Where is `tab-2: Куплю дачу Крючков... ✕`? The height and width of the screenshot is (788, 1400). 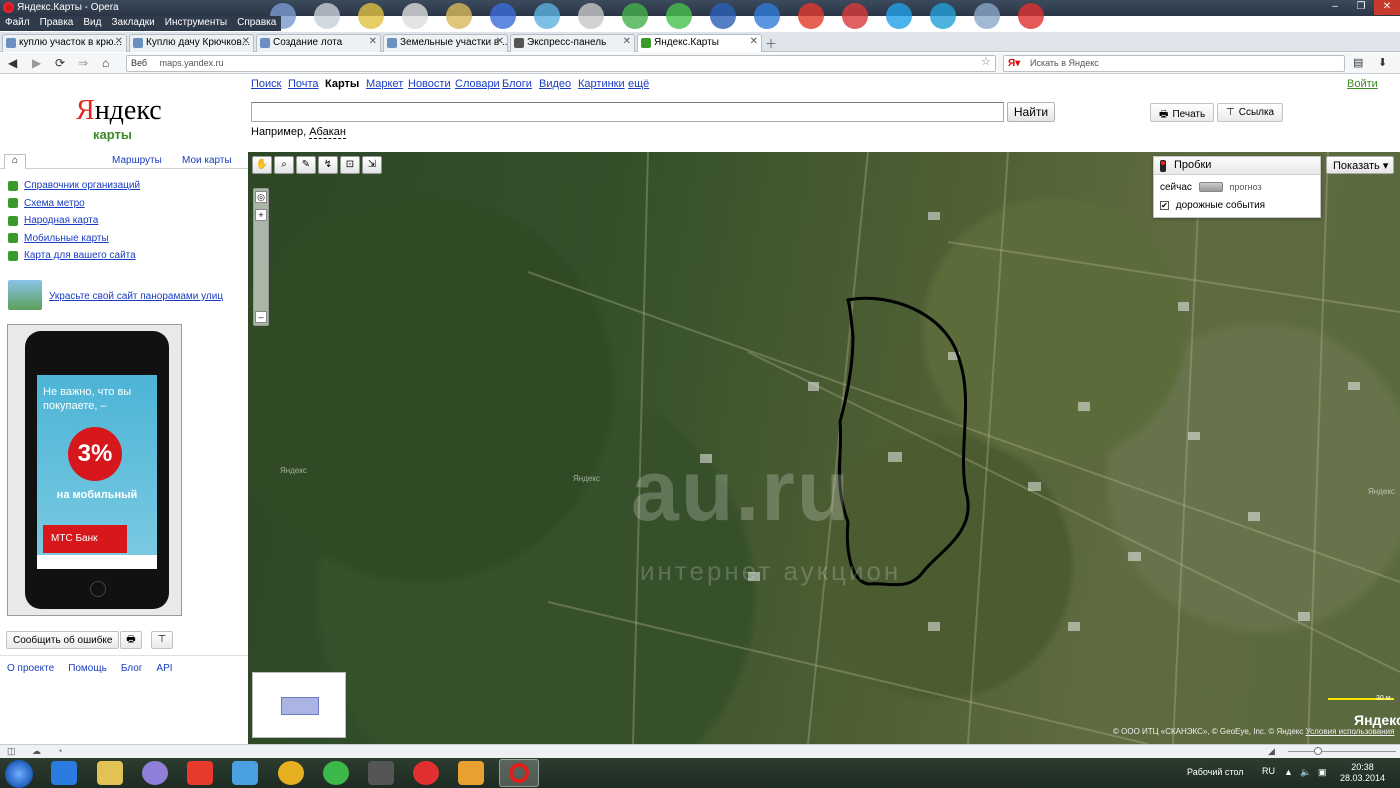
tab-2: Куплю дачу Крючков... ✕ is located at coordinates (191, 43).